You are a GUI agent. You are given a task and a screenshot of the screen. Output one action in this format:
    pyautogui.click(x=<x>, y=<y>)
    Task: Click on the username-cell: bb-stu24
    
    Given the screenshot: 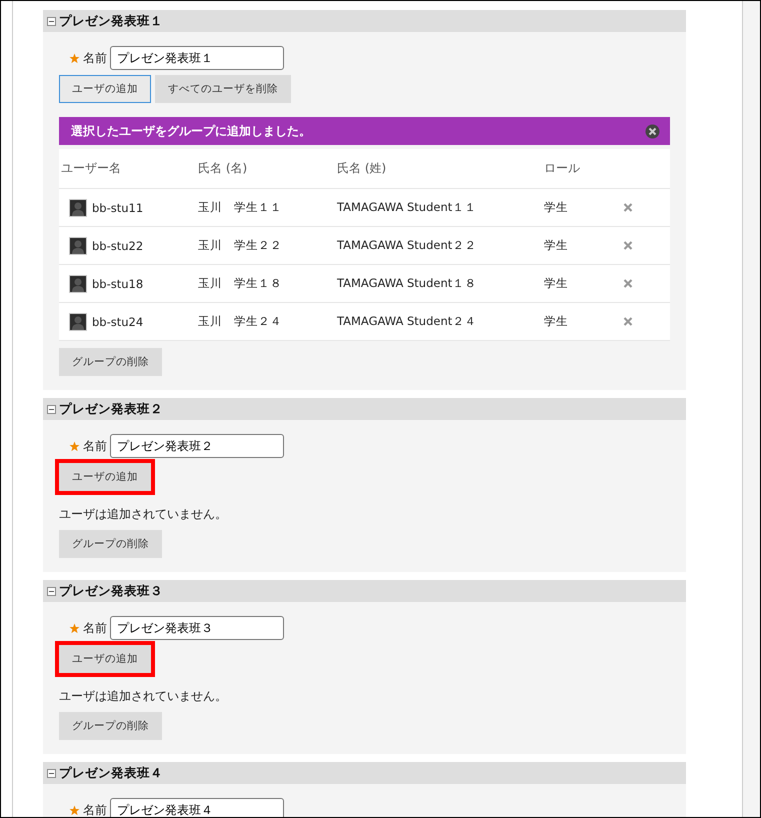 What is the action you would take?
    pyautogui.click(x=118, y=321)
    